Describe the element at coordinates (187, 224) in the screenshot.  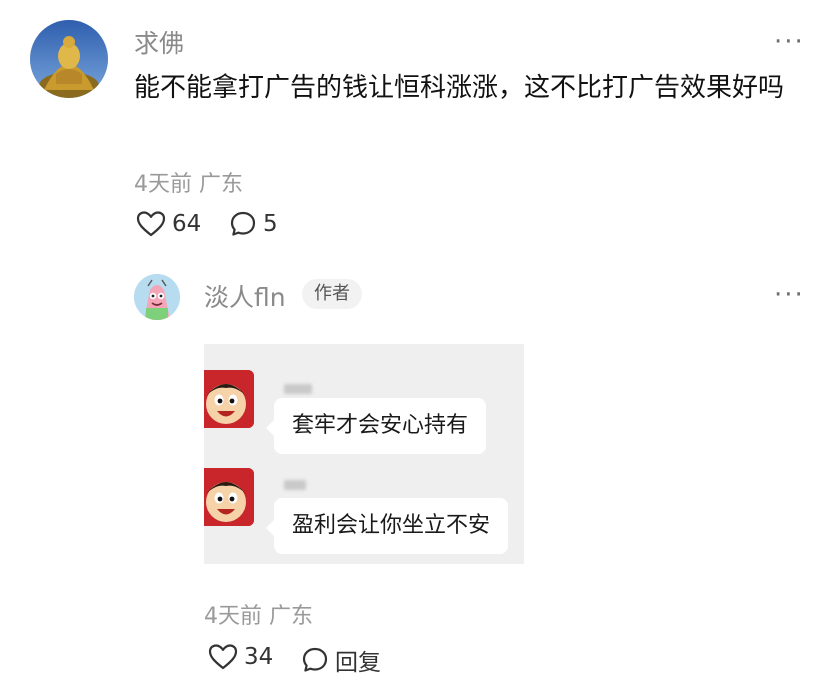
I see `like-count: 64` at that location.